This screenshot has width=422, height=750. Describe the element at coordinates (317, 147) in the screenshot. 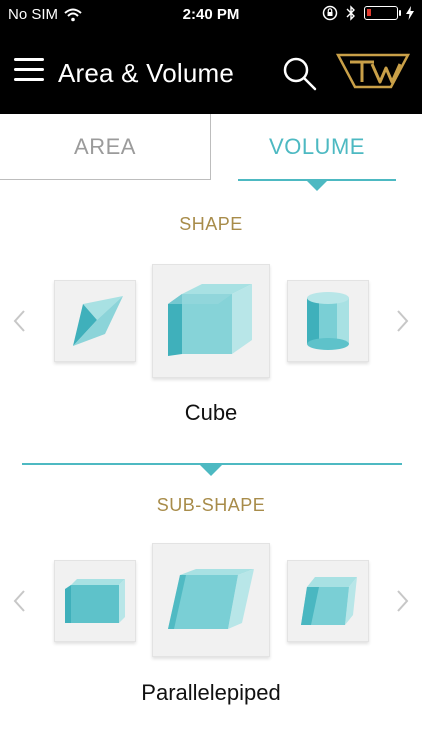

I see `tab-volume: VOLUME` at that location.